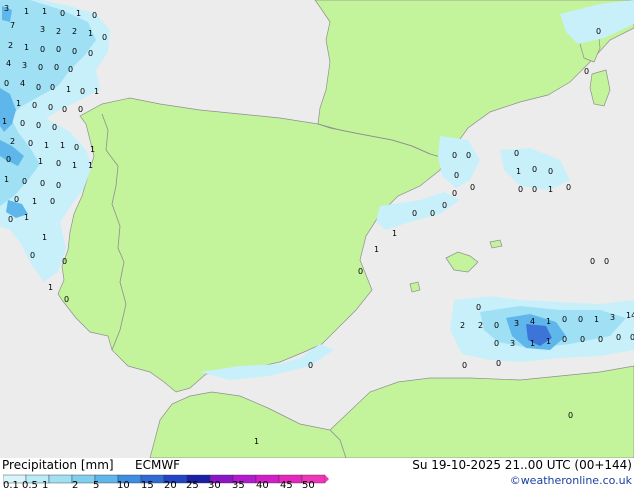 The image size is (634, 492). I want to click on precip-value-label: 7, so click(12, 25).